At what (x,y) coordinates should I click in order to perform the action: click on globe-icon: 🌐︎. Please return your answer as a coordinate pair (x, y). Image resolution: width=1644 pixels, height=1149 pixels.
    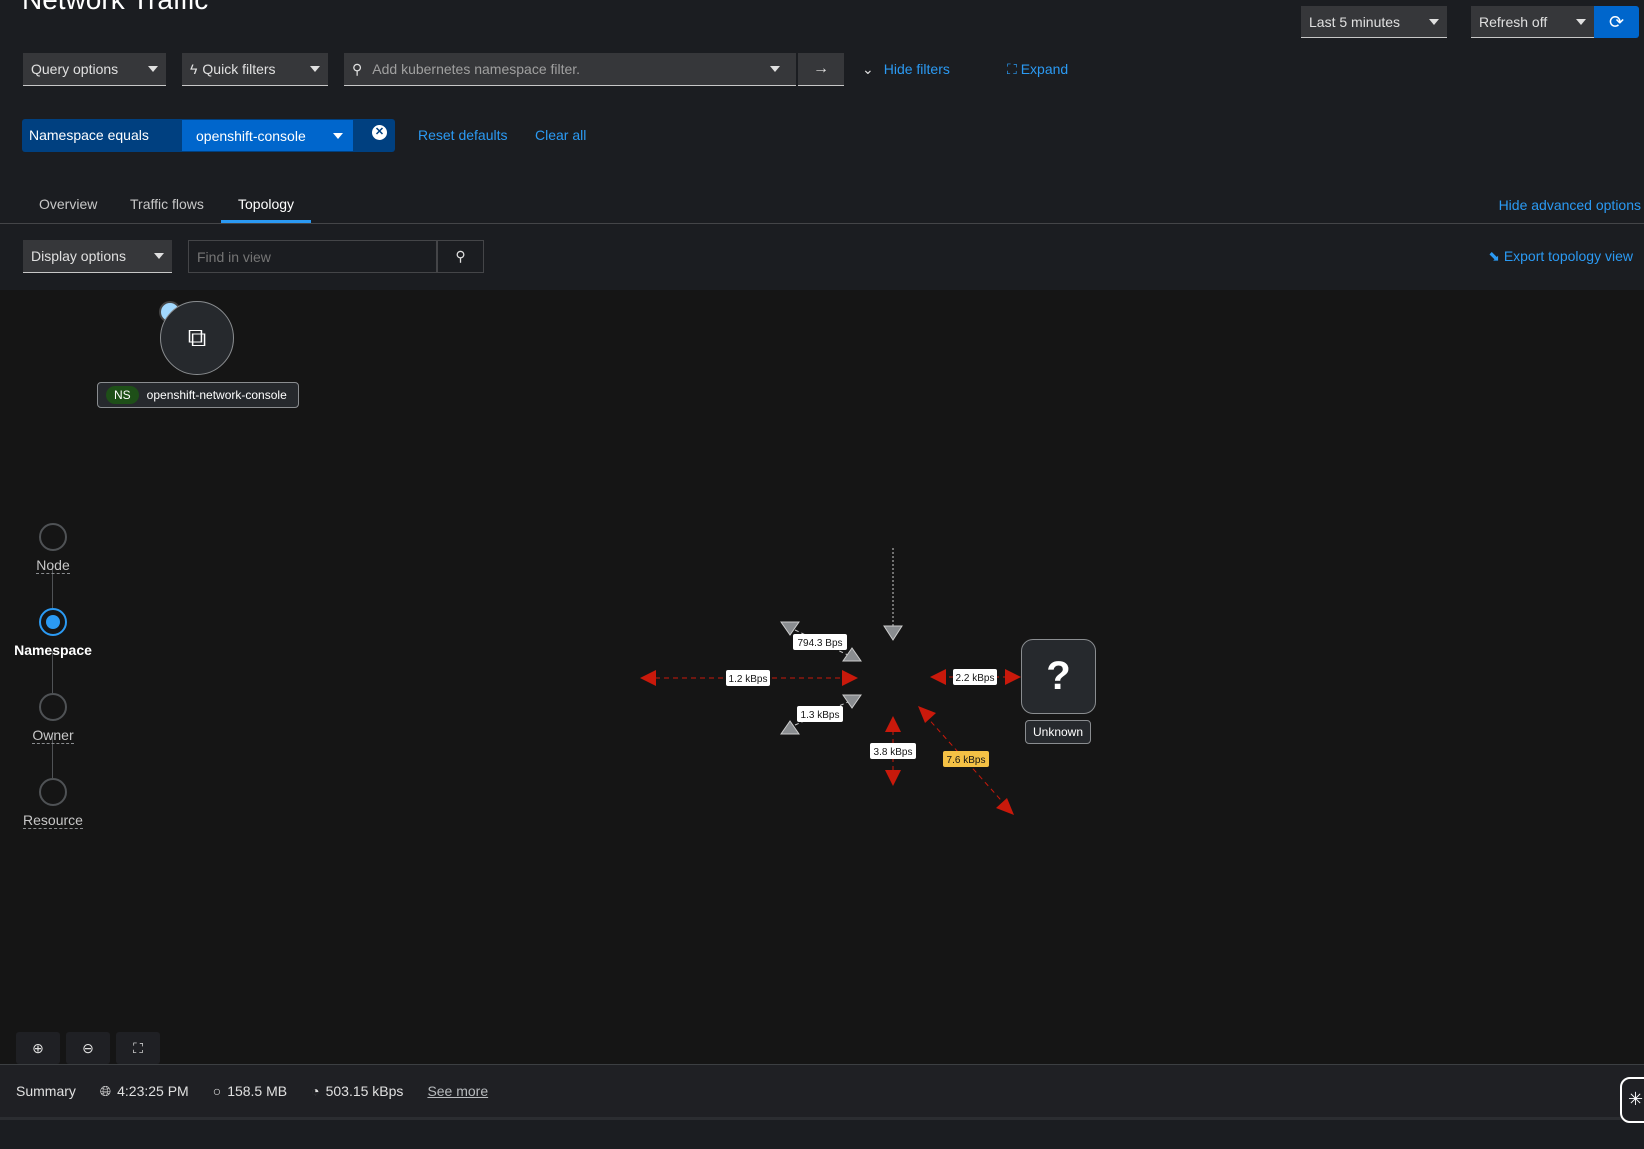
    Looking at the image, I should click on (105, 1090).